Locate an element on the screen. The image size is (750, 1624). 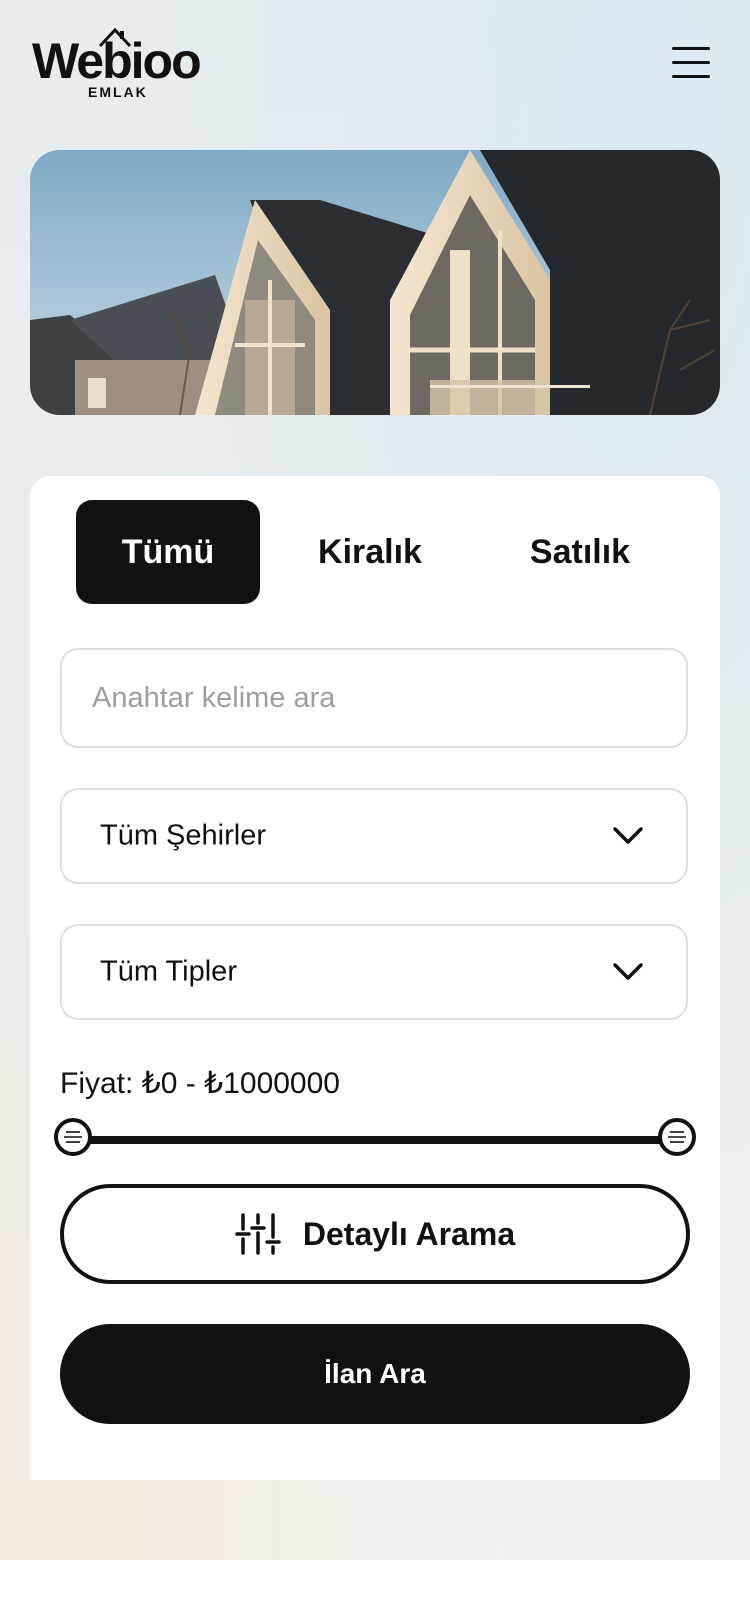
search-listings-label: İlan Ara is located at coordinates (375, 1373).